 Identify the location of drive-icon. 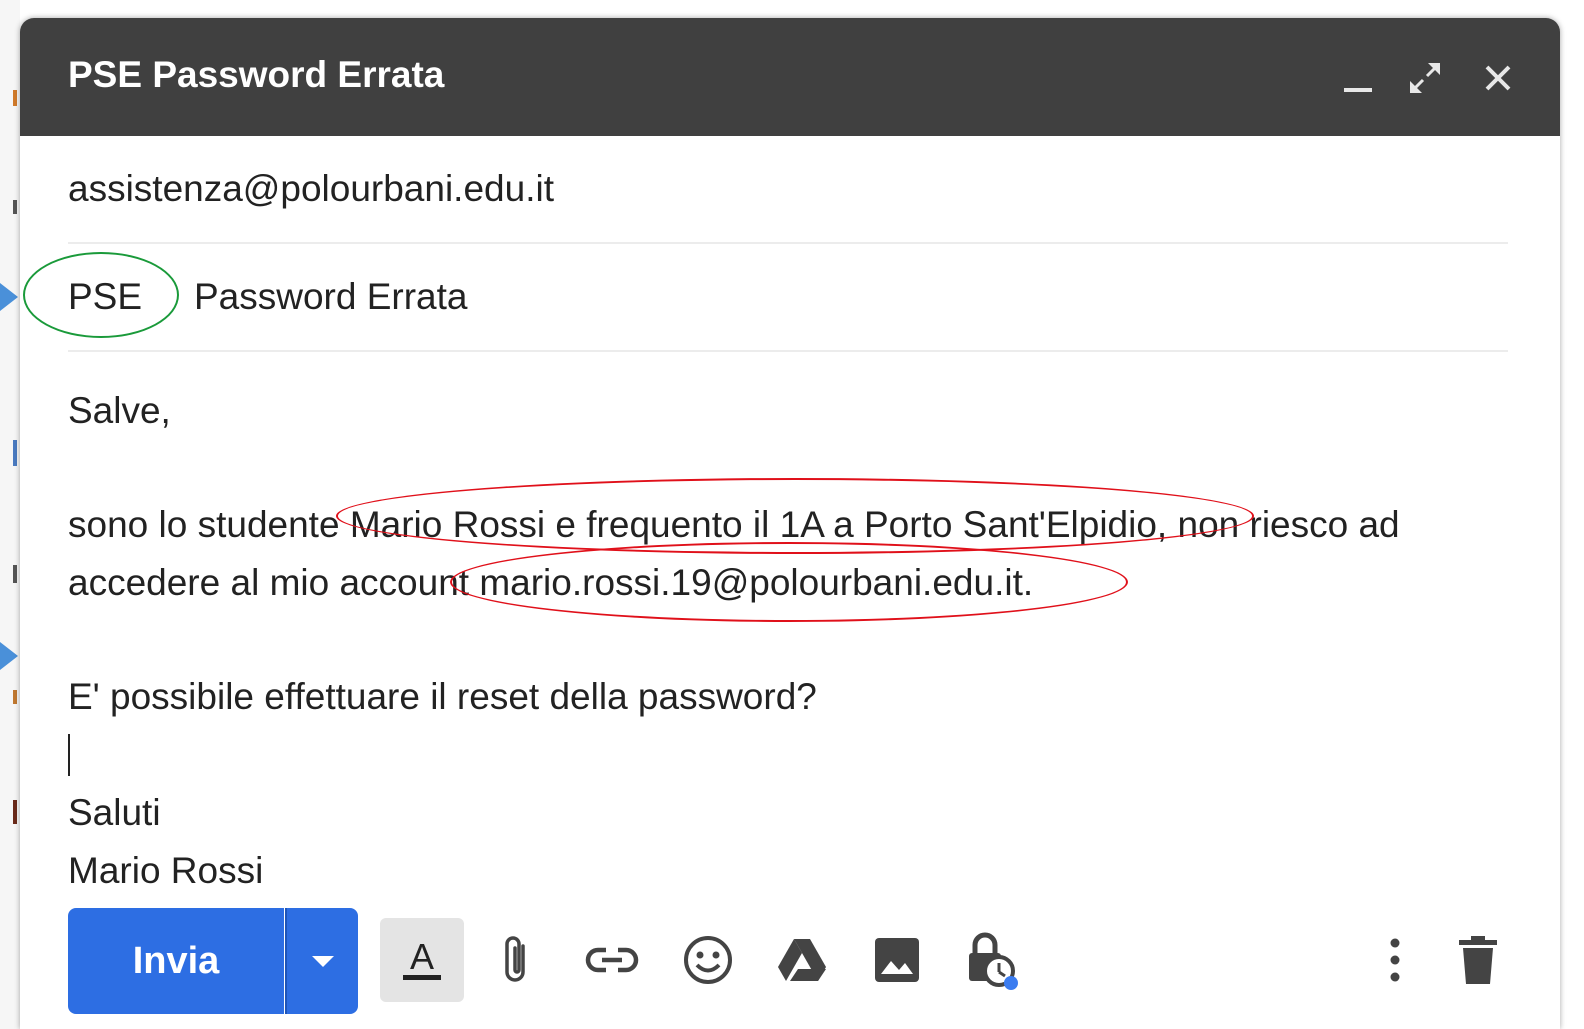
(802, 960).